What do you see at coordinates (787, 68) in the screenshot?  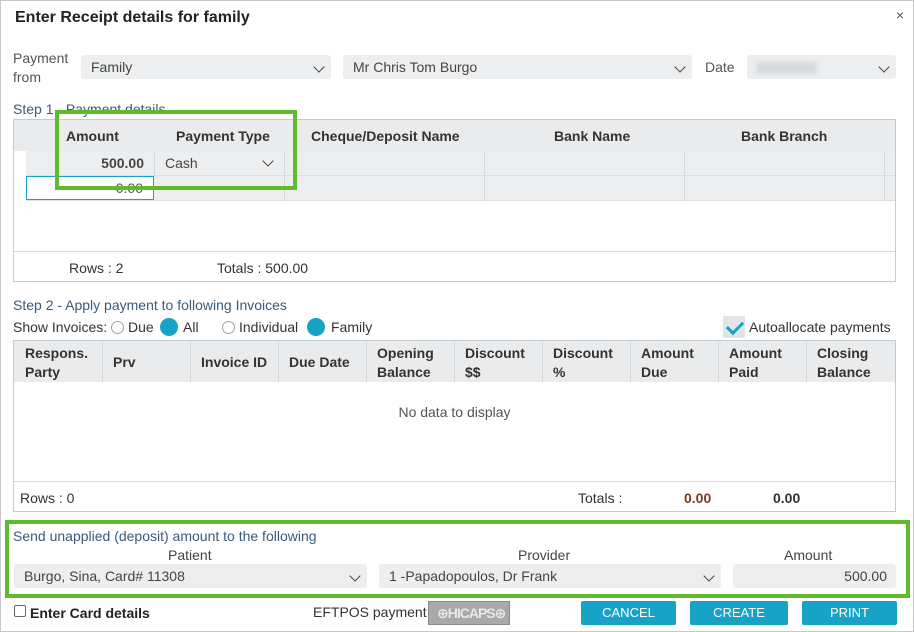 I see `date-value-redacted` at bounding box center [787, 68].